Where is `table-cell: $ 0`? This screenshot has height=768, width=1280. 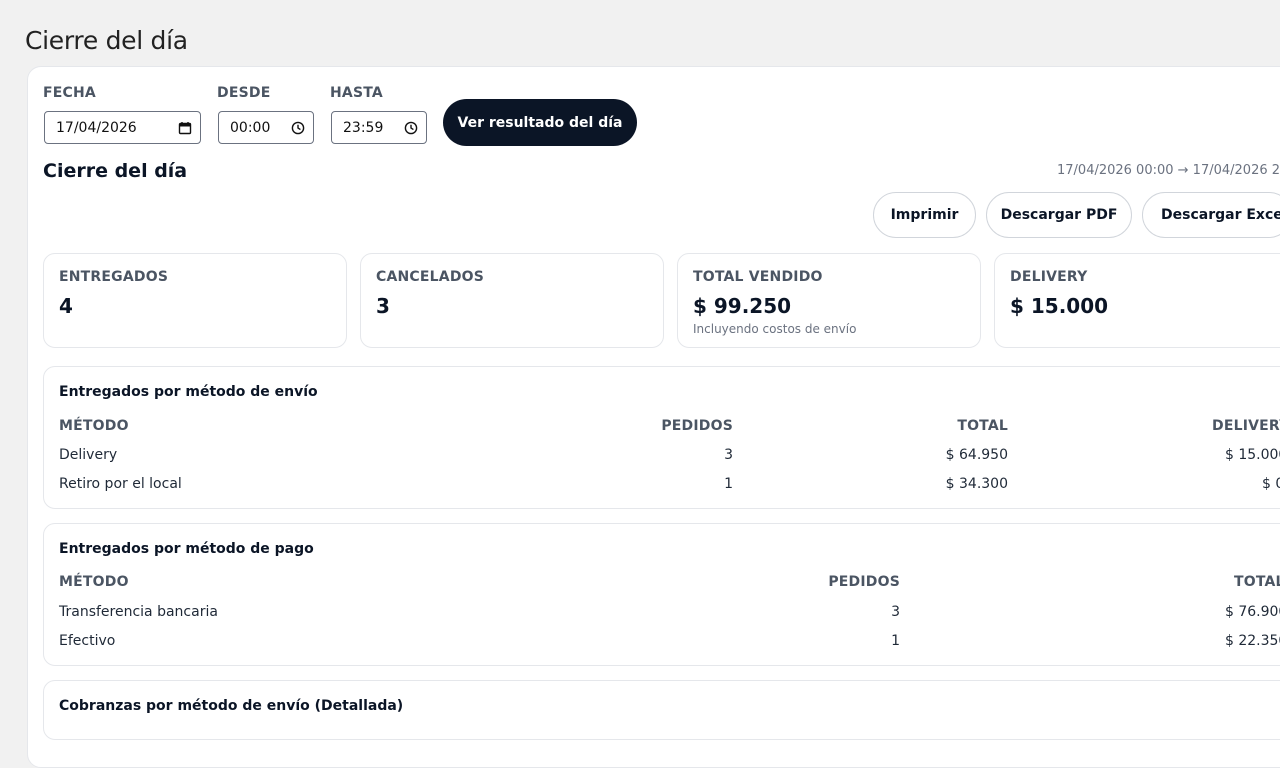 table-cell: $ 0 is located at coordinates (1271, 484).